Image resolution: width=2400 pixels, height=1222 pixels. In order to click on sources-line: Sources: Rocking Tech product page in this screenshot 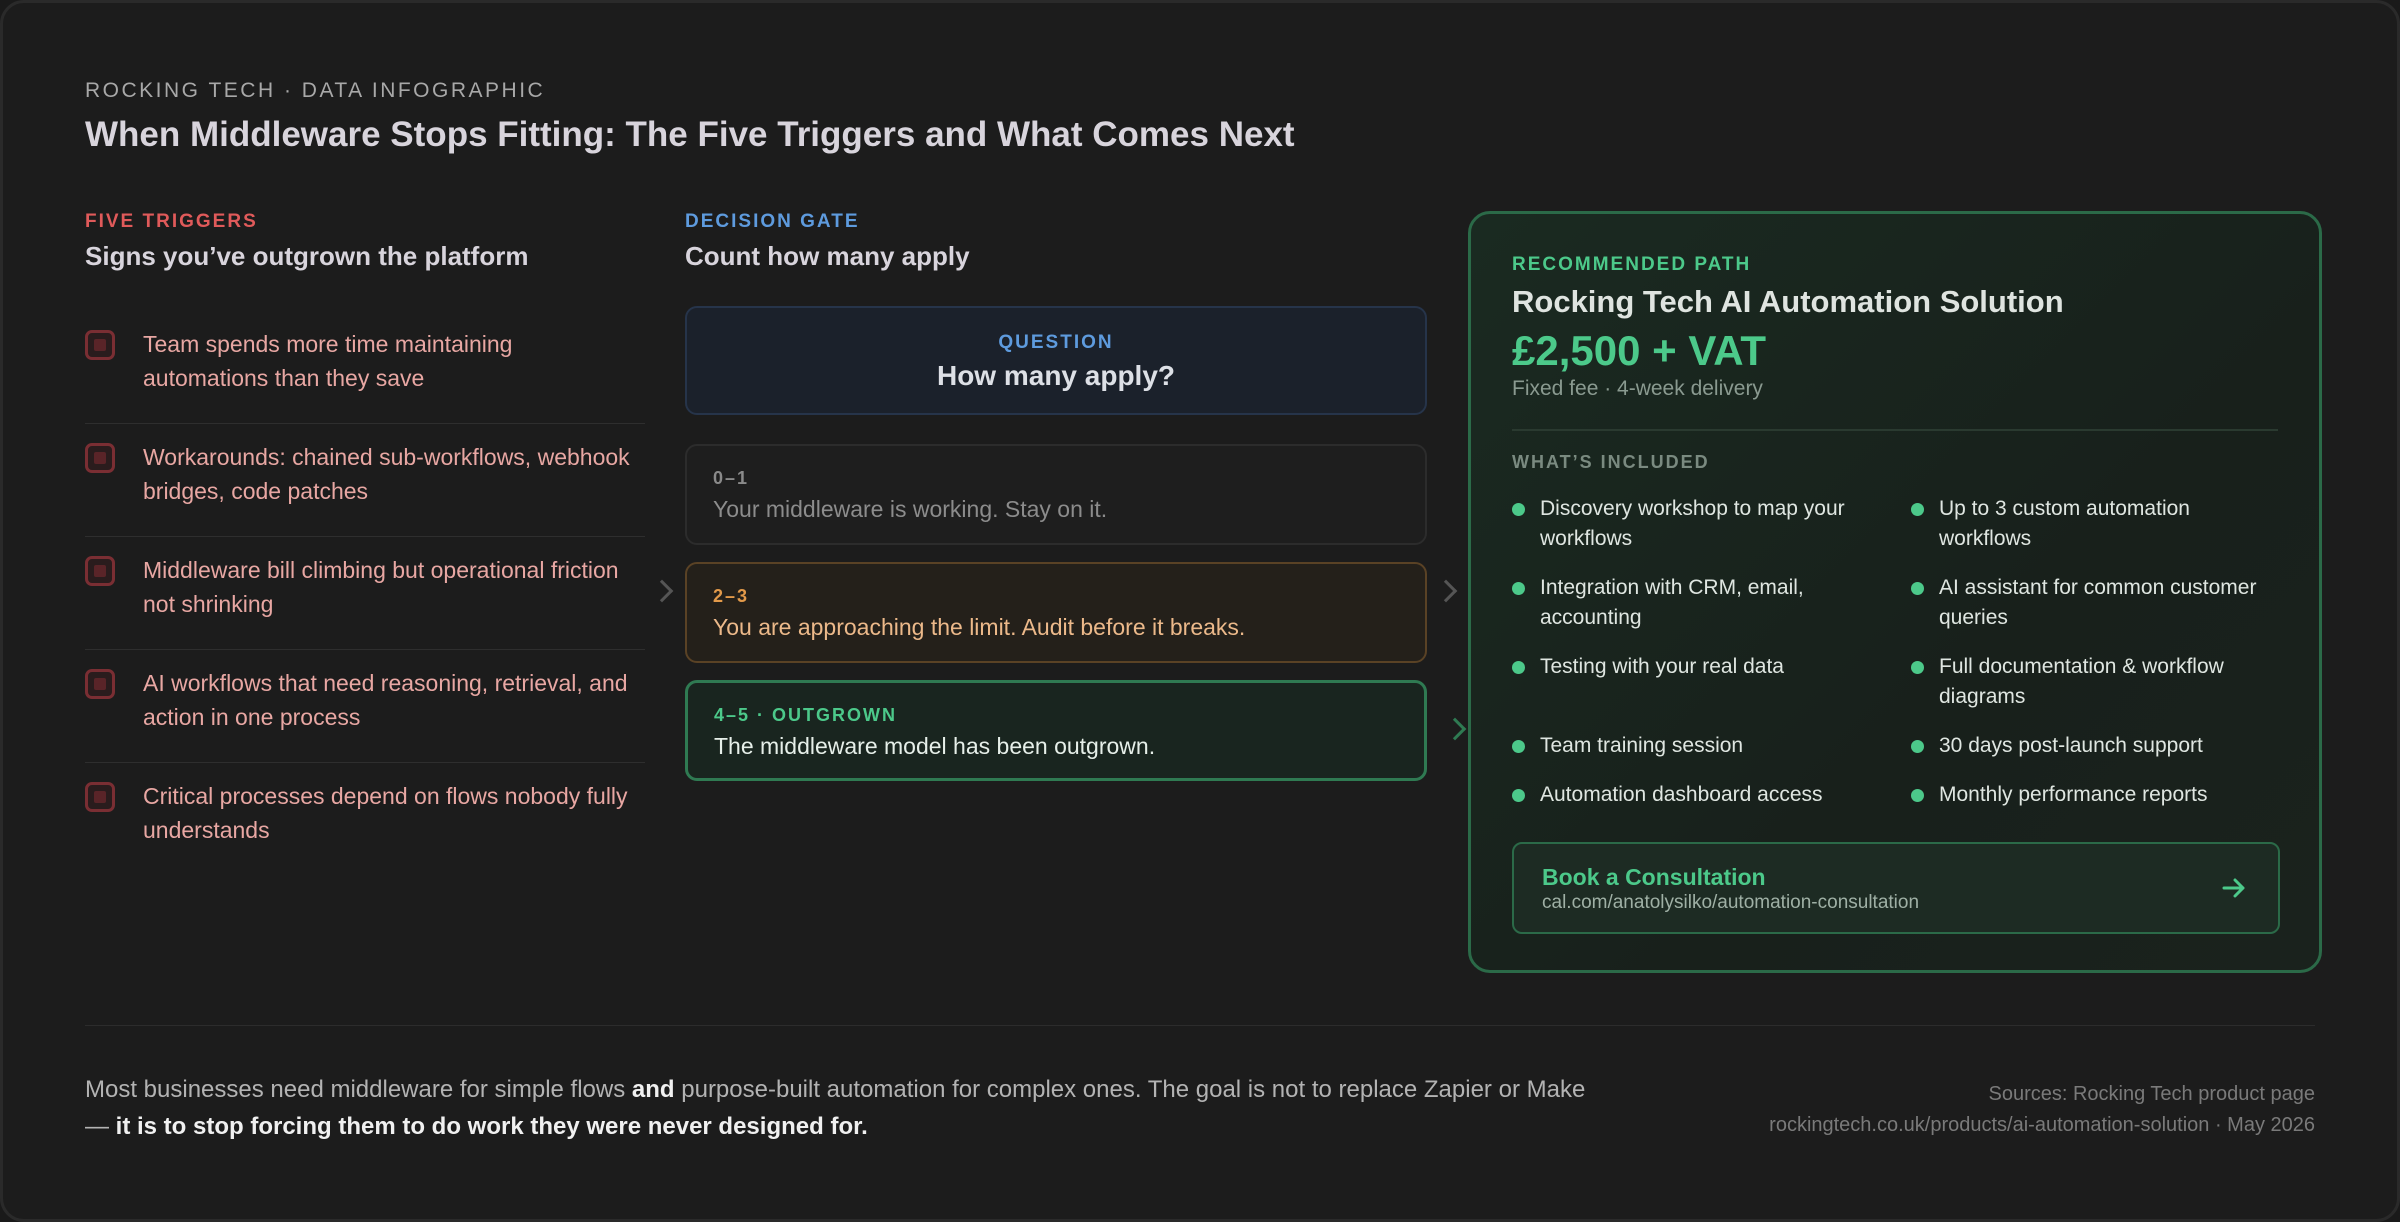, I will do `click(2152, 1094)`.